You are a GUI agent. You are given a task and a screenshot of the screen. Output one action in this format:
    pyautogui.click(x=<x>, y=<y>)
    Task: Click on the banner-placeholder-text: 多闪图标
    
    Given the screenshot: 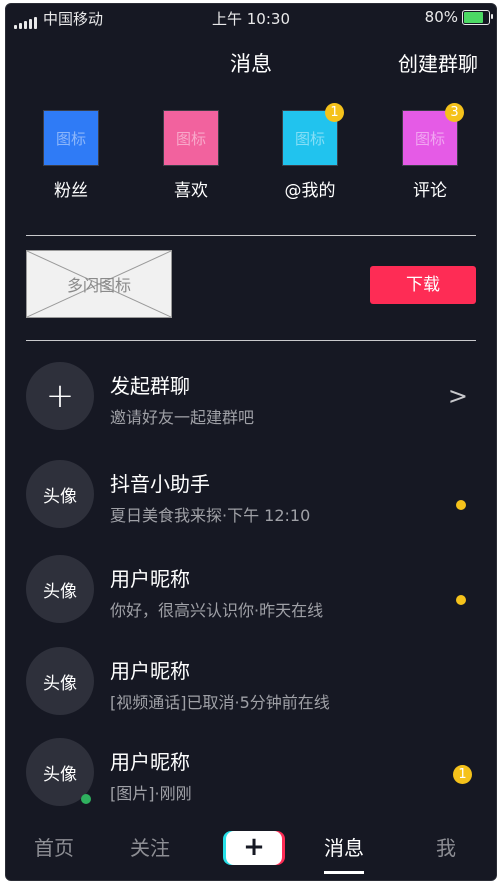 What is the action you would take?
    pyautogui.click(x=98, y=285)
    